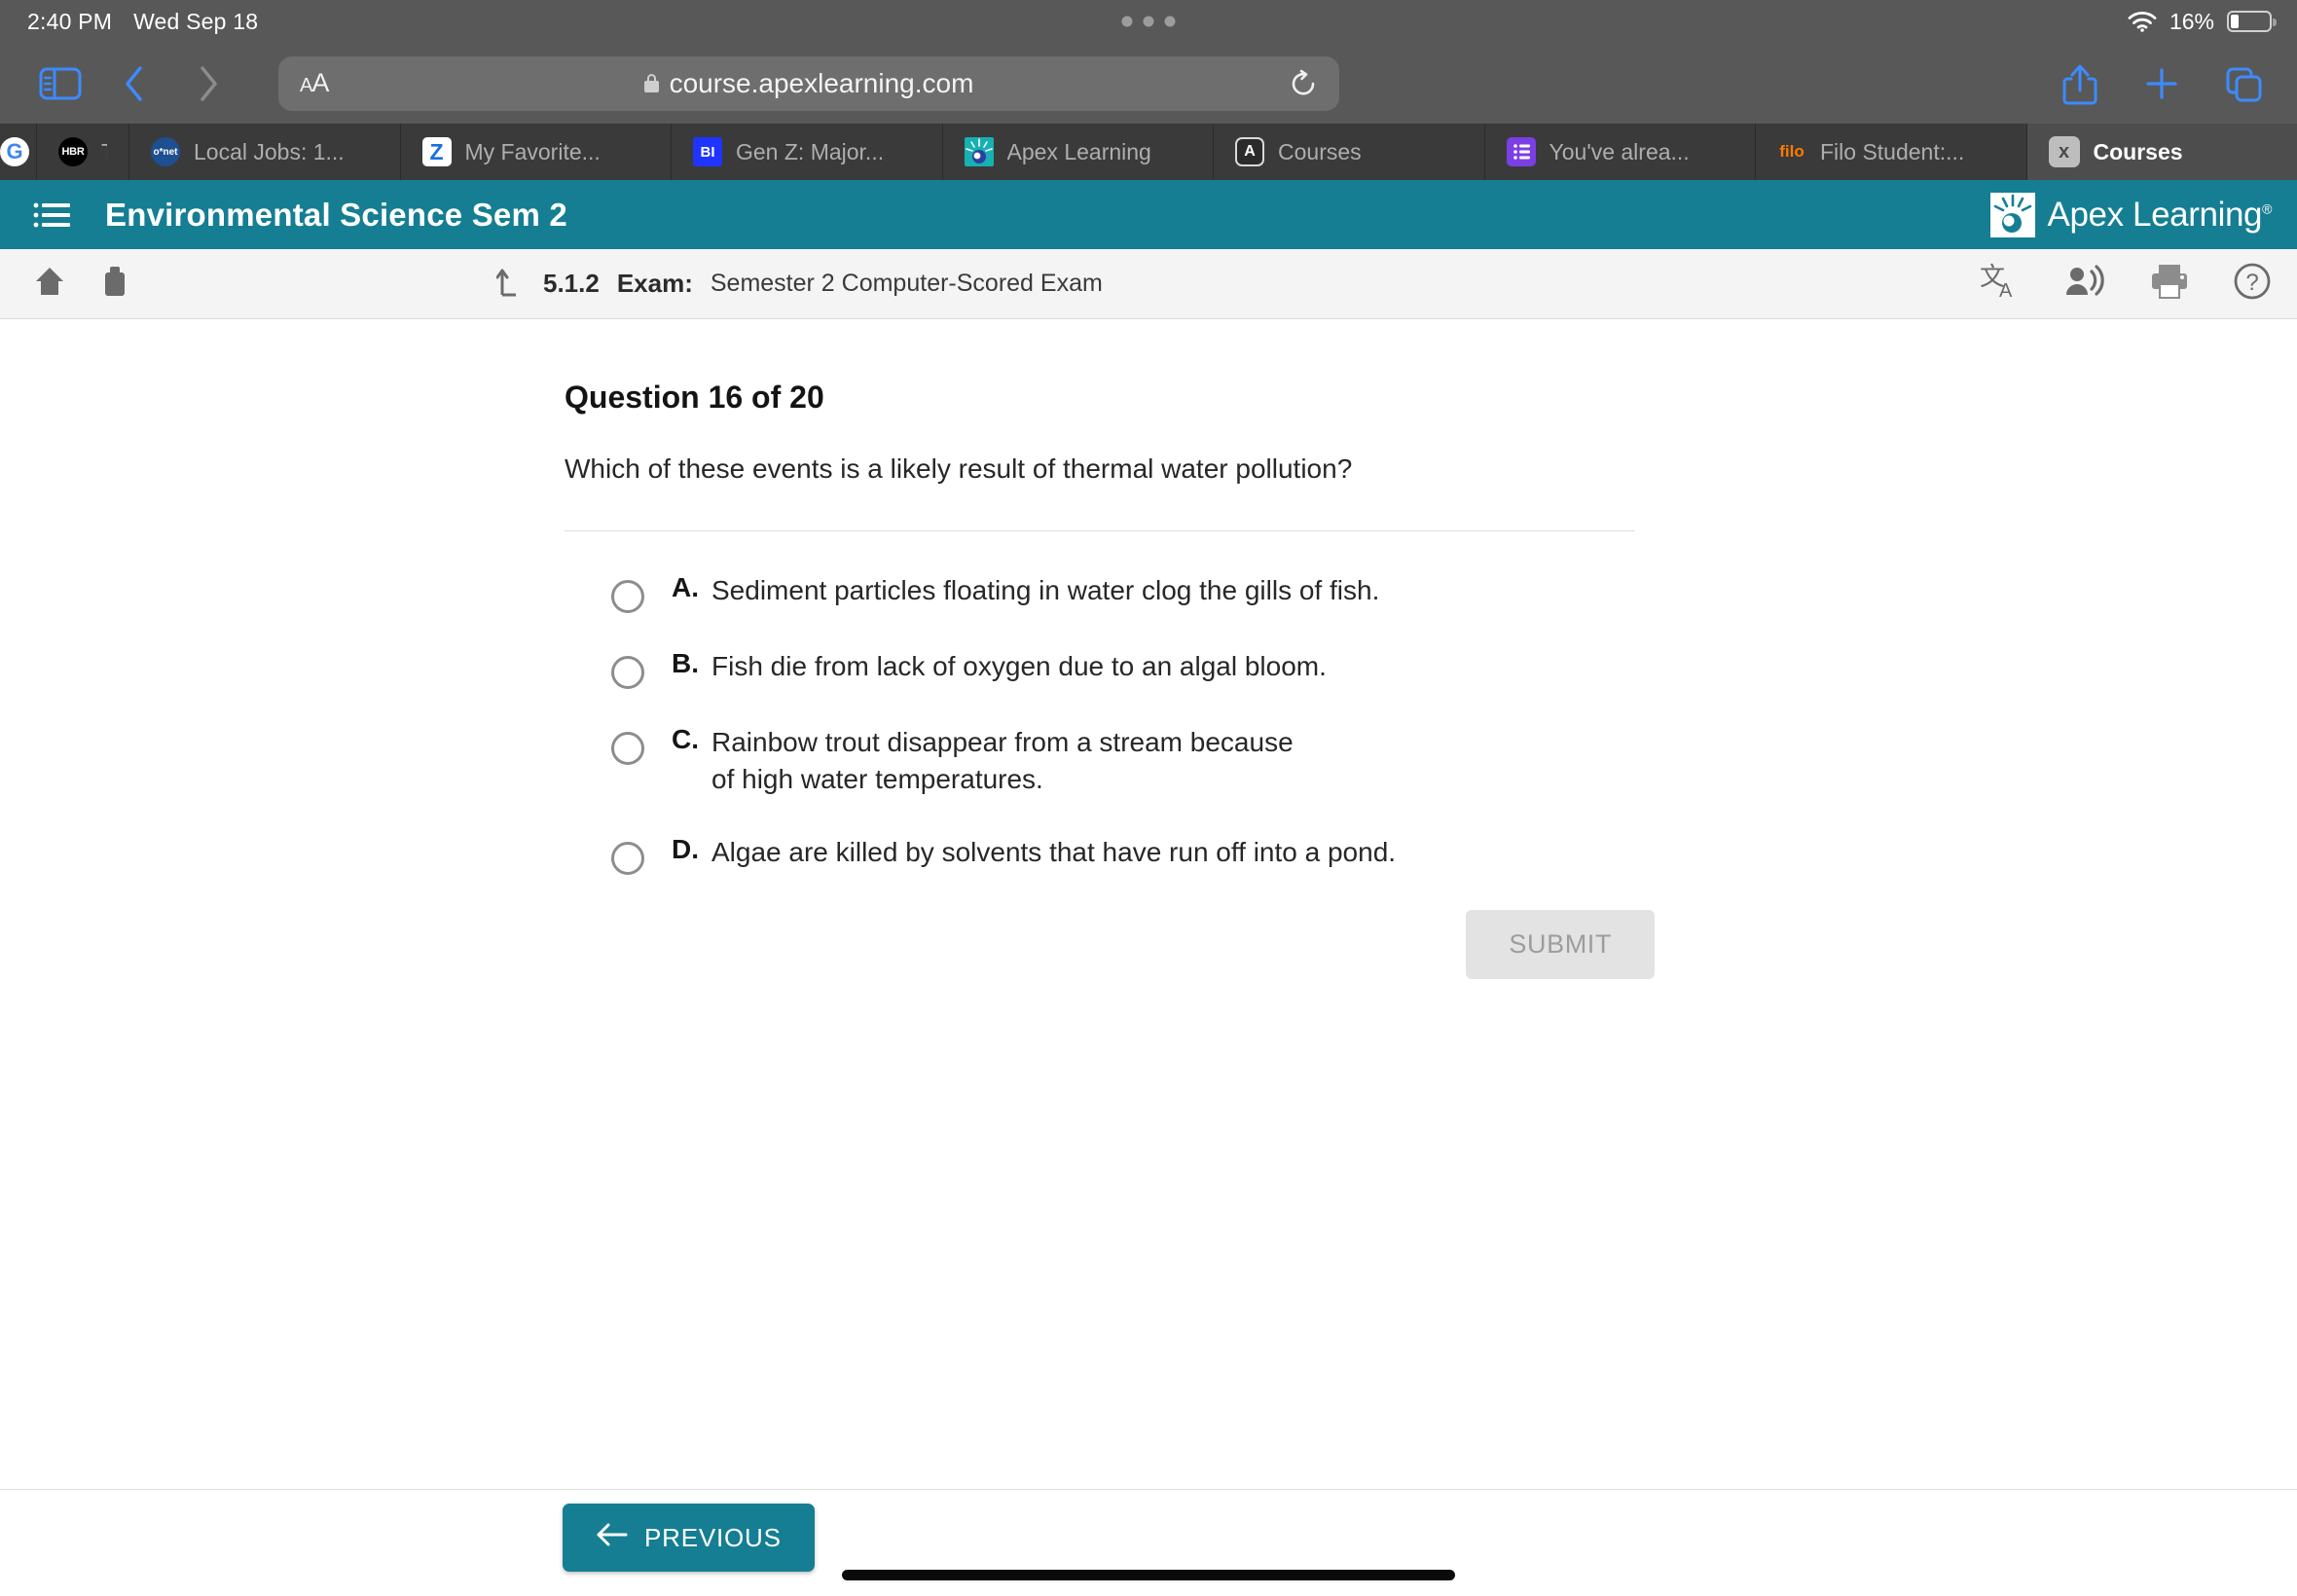 This screenshot has width=2297, height=1596. I want to click on help-icon: ?, so click(2252, 284).